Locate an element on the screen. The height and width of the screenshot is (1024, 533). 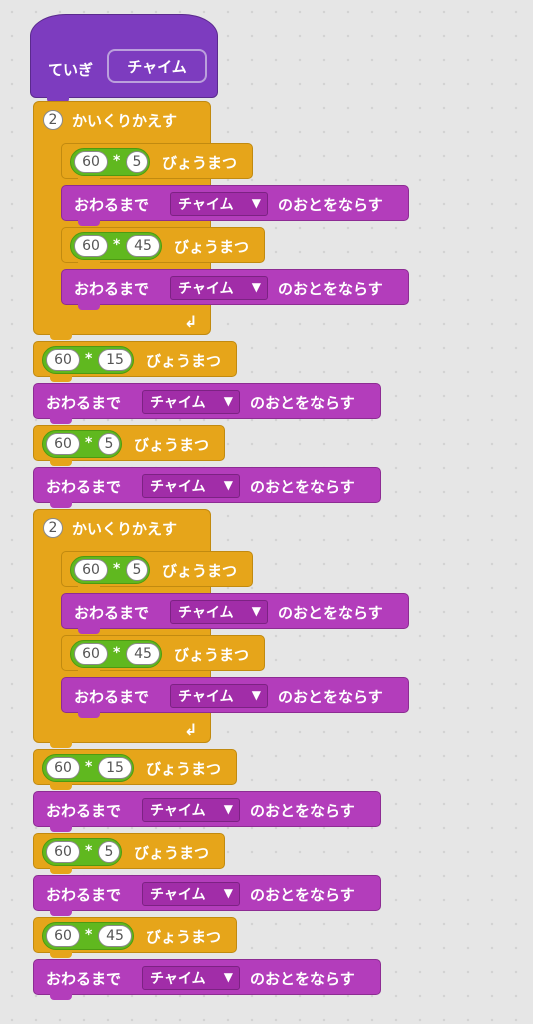
define-block: ていぎ チャイム is located at coordinates (124, 58).